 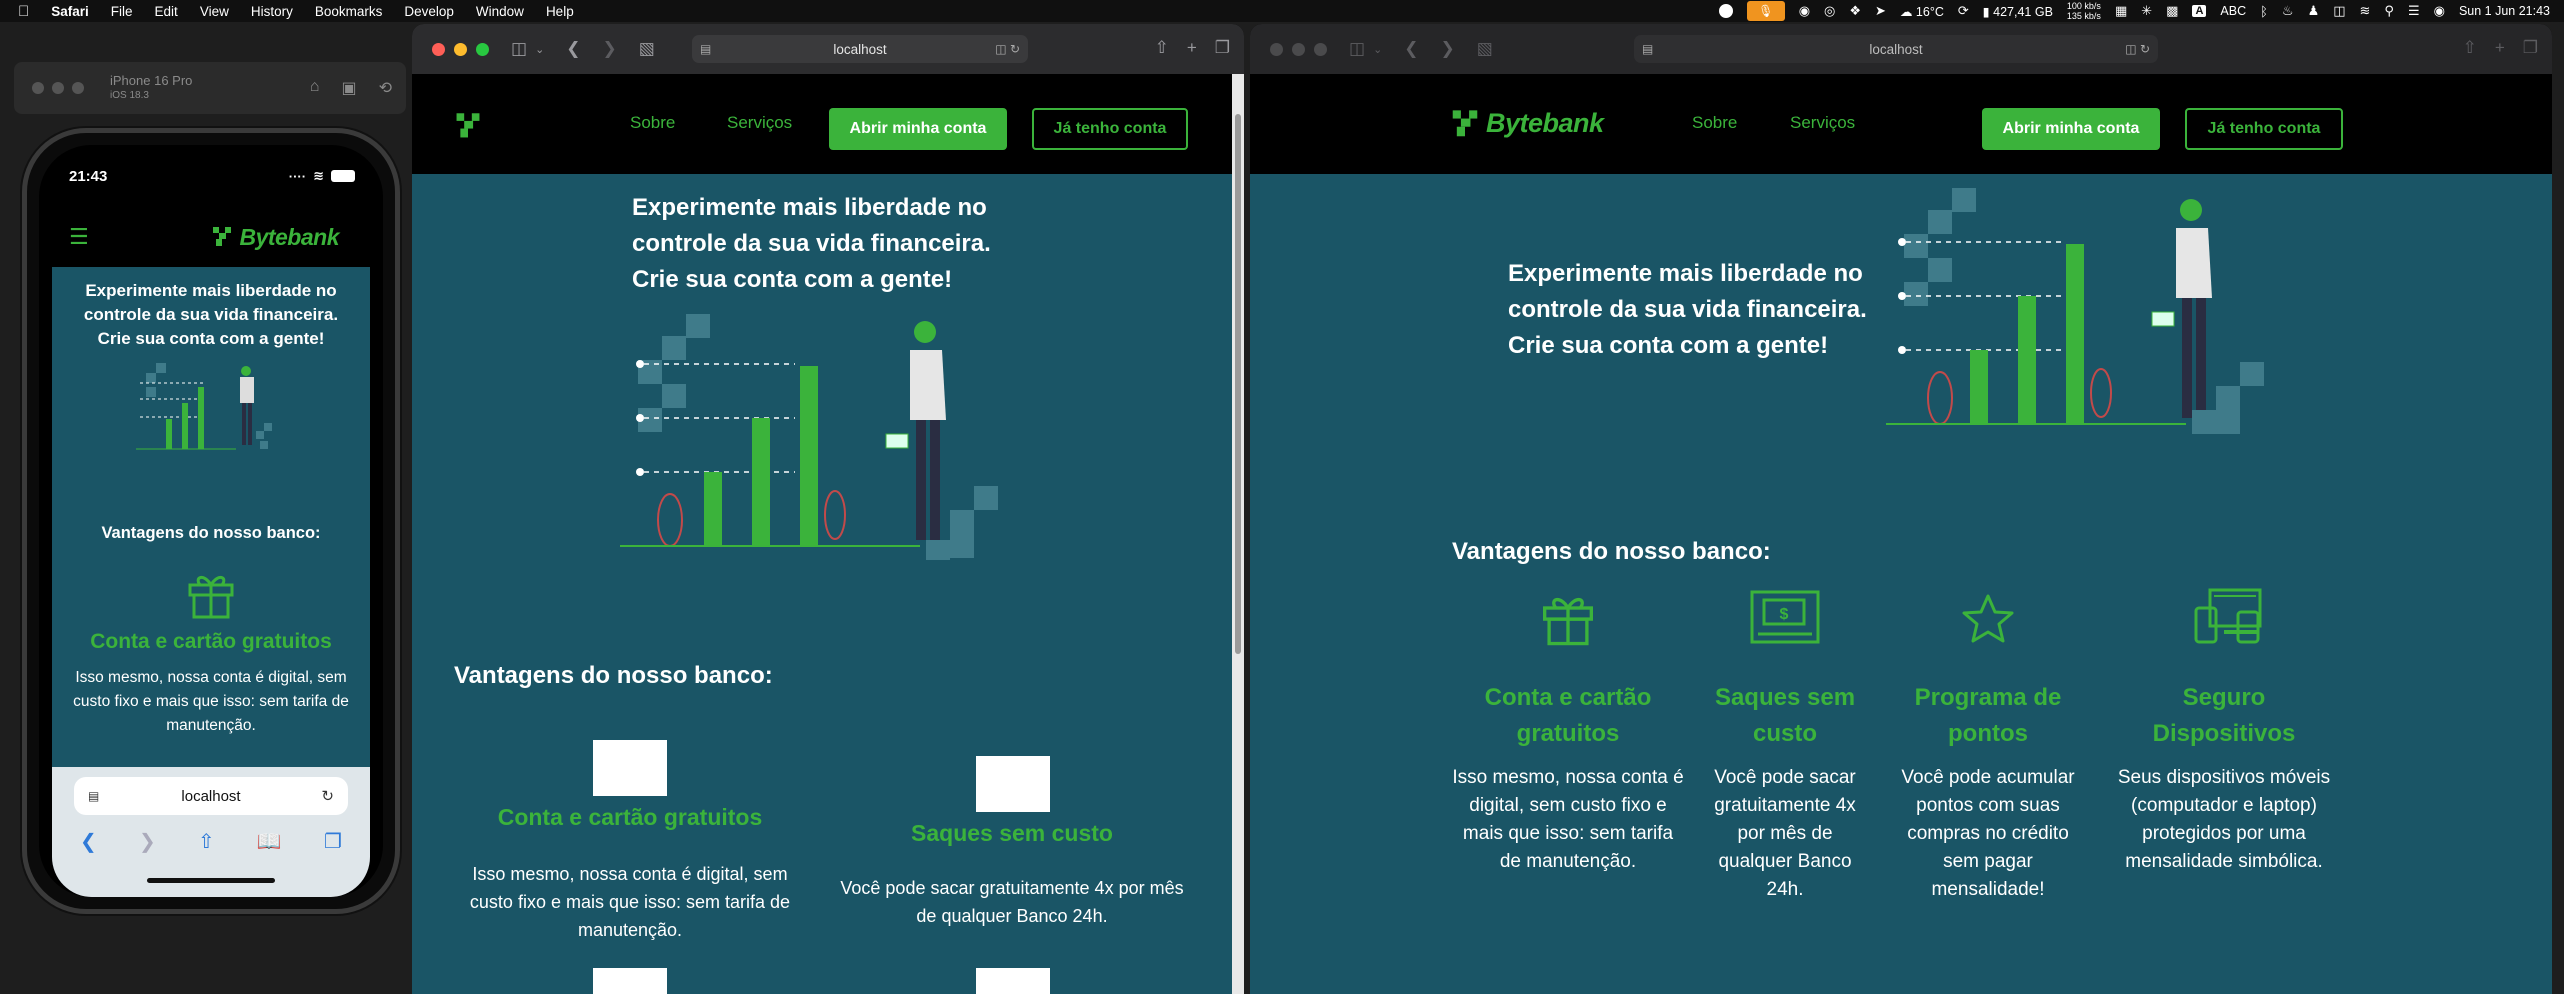 I want to click on bluetooth-icon: ᛒ, so click(x=2264, y=11).